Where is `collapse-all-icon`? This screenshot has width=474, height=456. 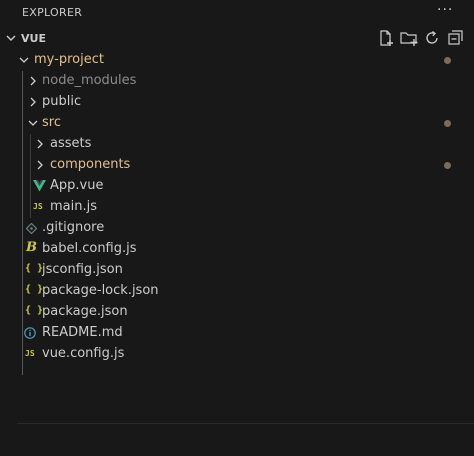 collapse-all-icon is located at coordinates (455, 38).